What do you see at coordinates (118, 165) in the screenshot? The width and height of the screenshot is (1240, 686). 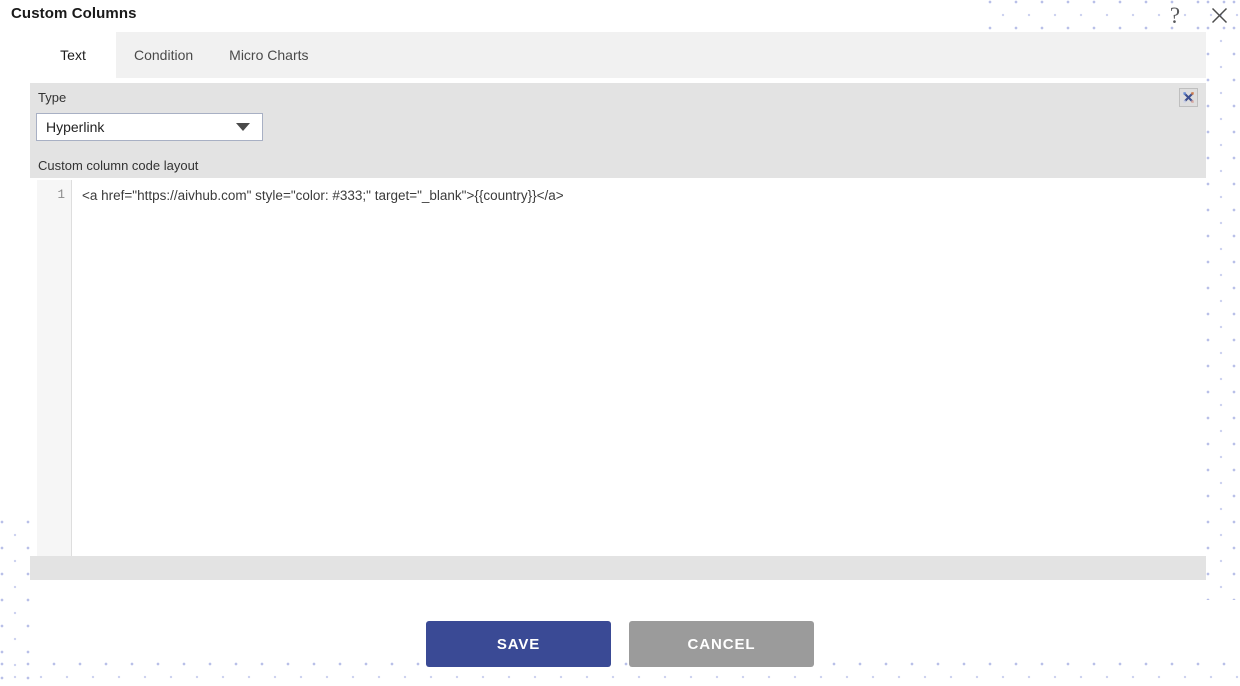 I see `code-layout-label: Custom column code layout` at bounding box center [118, 165].